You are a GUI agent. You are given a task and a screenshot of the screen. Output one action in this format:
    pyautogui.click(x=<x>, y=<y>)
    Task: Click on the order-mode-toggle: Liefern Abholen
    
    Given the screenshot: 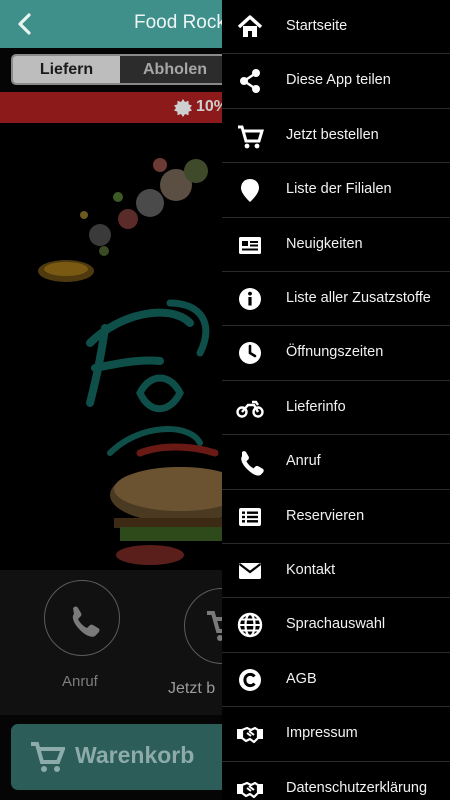 What is the action you would take?
    pyautogui.click(x=126, y=69)
    